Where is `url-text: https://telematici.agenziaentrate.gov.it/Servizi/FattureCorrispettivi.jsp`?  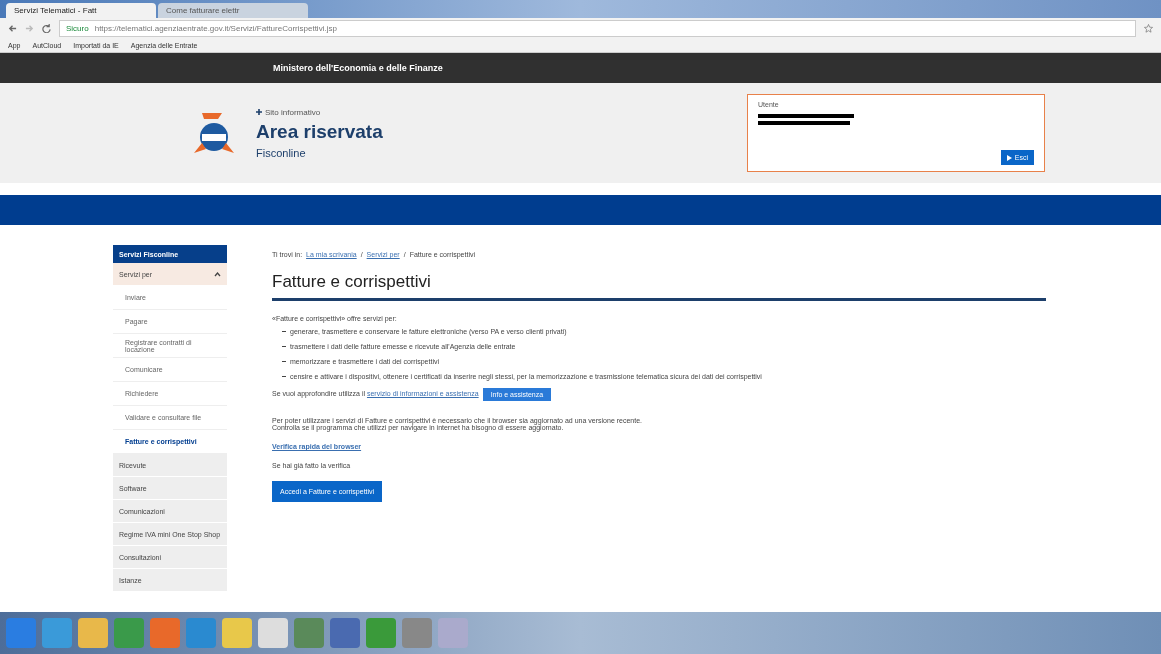
url-text: https://telematici.agenziaentrate.gov.it/Servizi/FattureCorrispettivi.jsp is located at coordinates (215, 28).